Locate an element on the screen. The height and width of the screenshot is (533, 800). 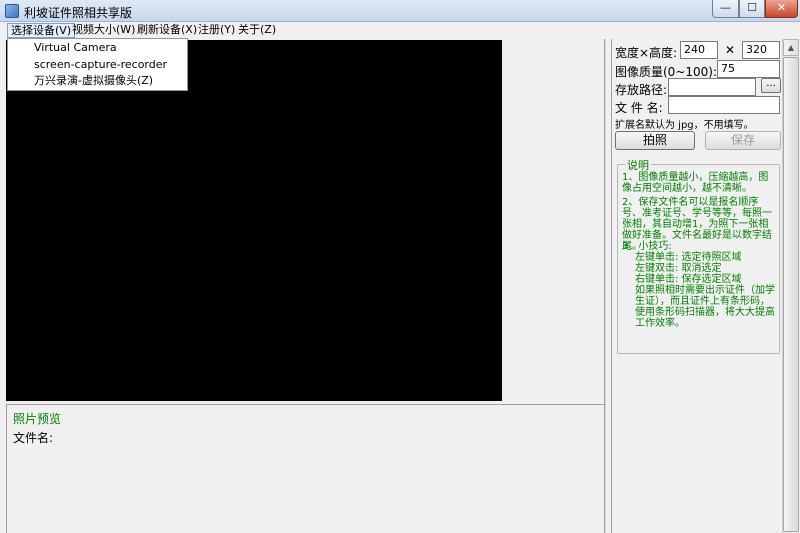
tip-line-2: 左键双击: 取消选定 is located at coordinates (678, 268).